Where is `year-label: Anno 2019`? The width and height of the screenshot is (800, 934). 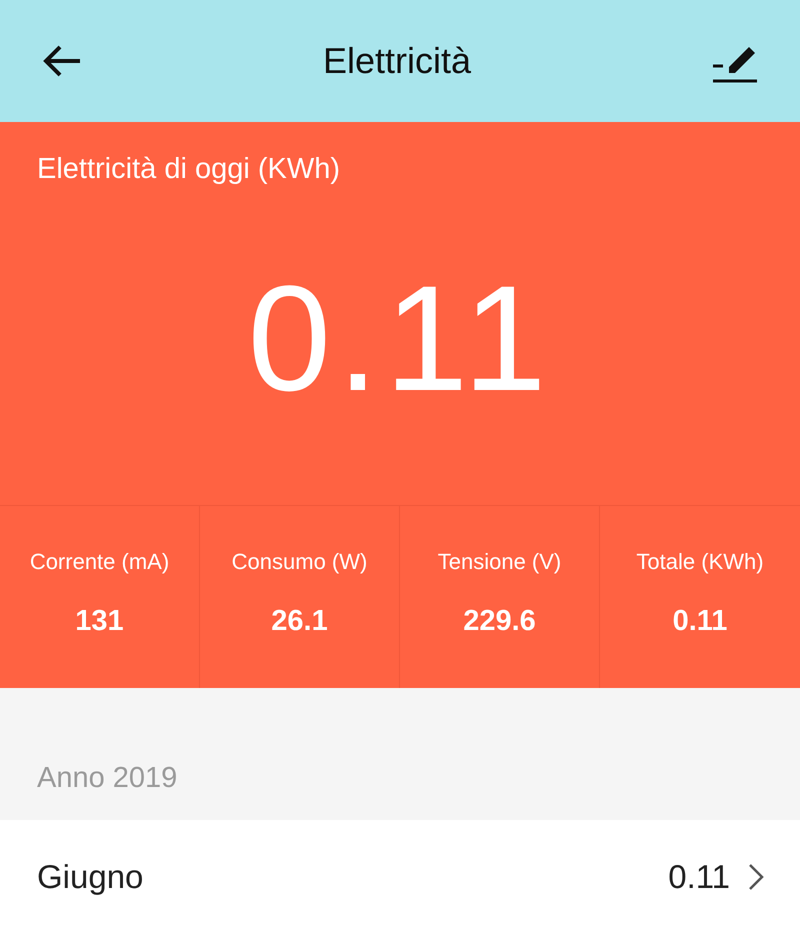
year-label: Anno 2019 is located at coordinates (107, 778).